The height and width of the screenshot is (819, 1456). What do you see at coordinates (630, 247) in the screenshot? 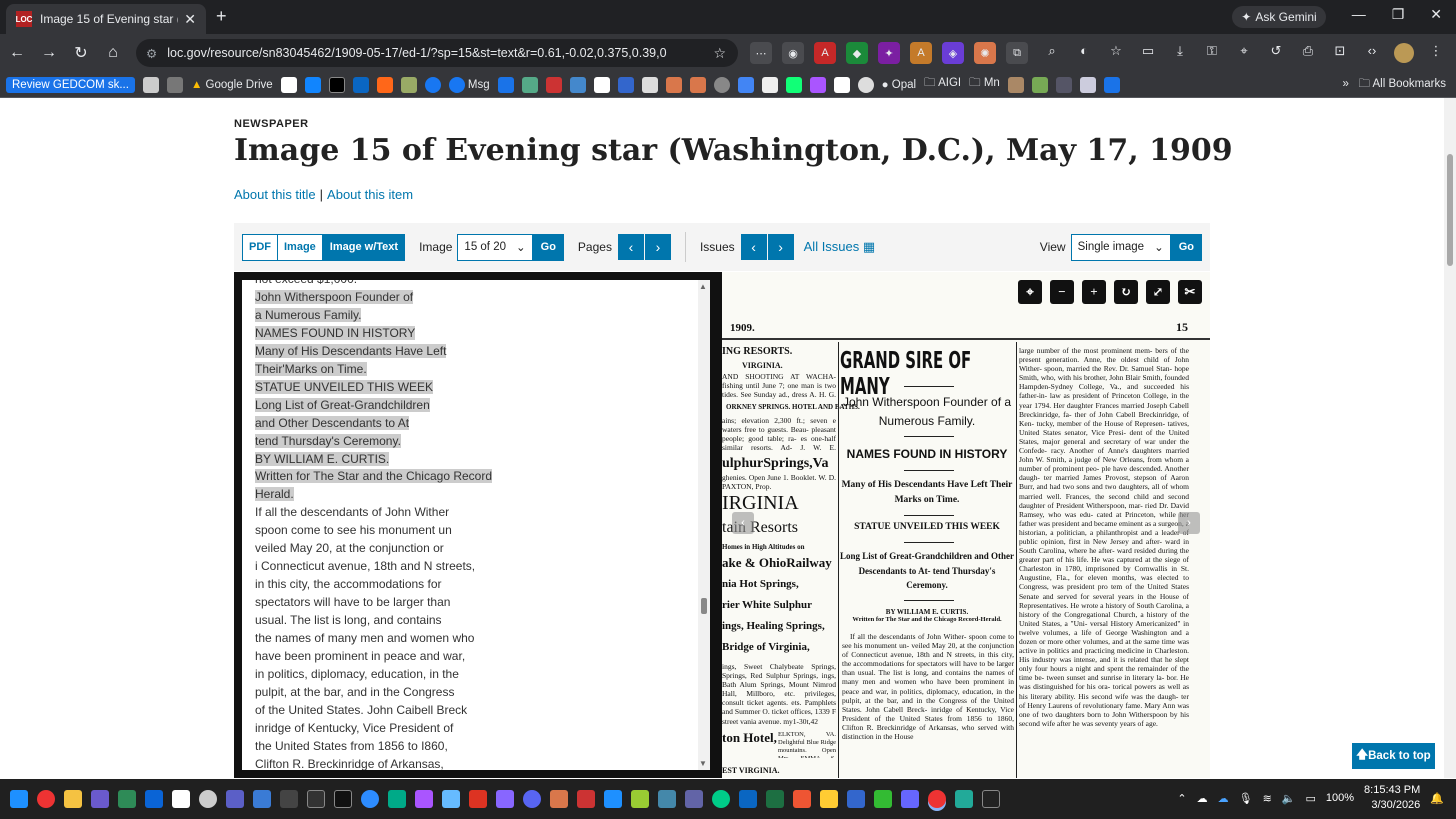
I see `prev-page-button: ‹` at bounding box center [630, 247].